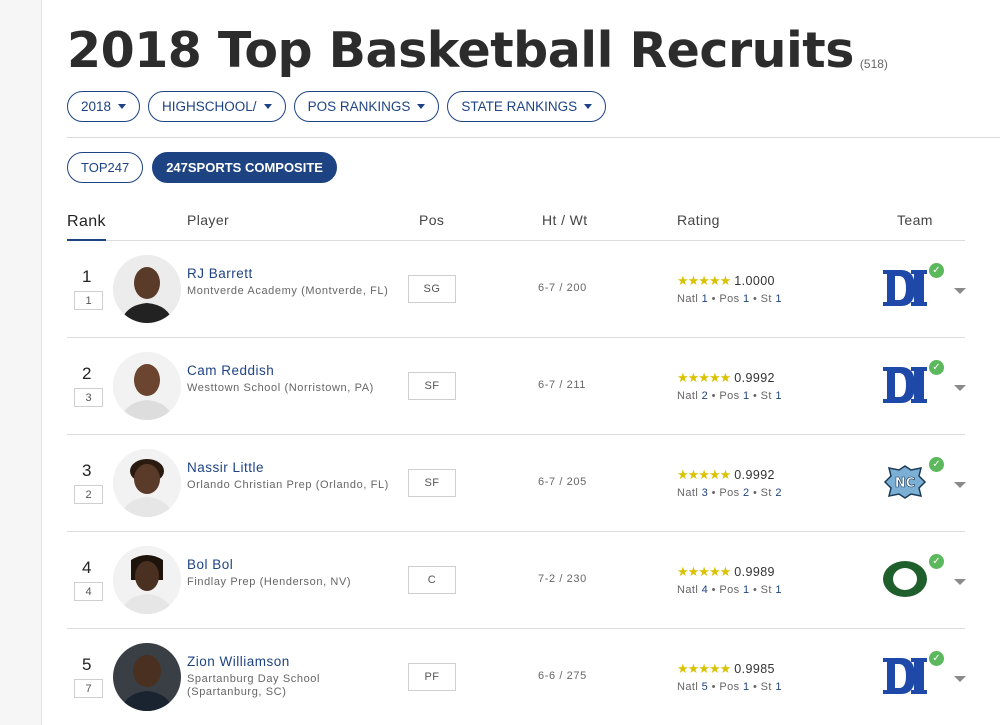  Describe the element at coordinates (729, 677) in the screenshot. I see `rating: ★★★★★ 0.9985 Natl 5 • Pos 1 • St 1` at that location.